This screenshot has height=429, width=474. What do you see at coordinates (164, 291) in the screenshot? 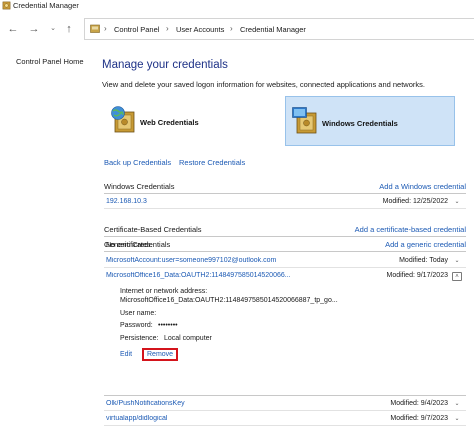
I see `address-label: Internet or network address:` at bounding box center [164, 291].